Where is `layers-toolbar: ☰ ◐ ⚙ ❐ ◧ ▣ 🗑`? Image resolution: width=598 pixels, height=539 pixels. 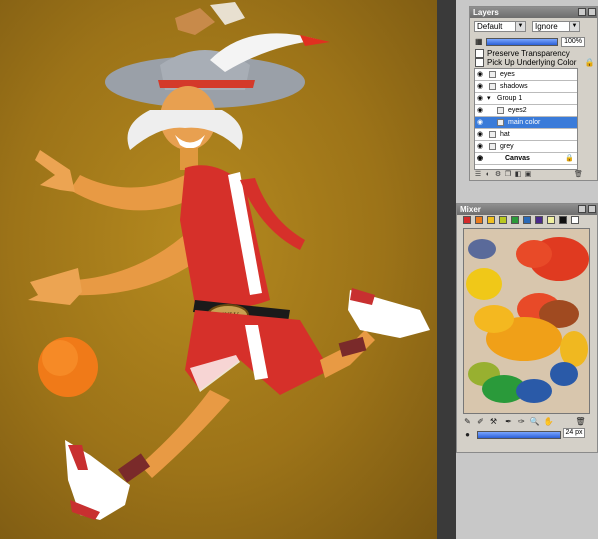 layers-toolbar: ☰ ◐ ⚙ ❐ ◧ ▣ 🗑 is located at coordinates (534, 175).